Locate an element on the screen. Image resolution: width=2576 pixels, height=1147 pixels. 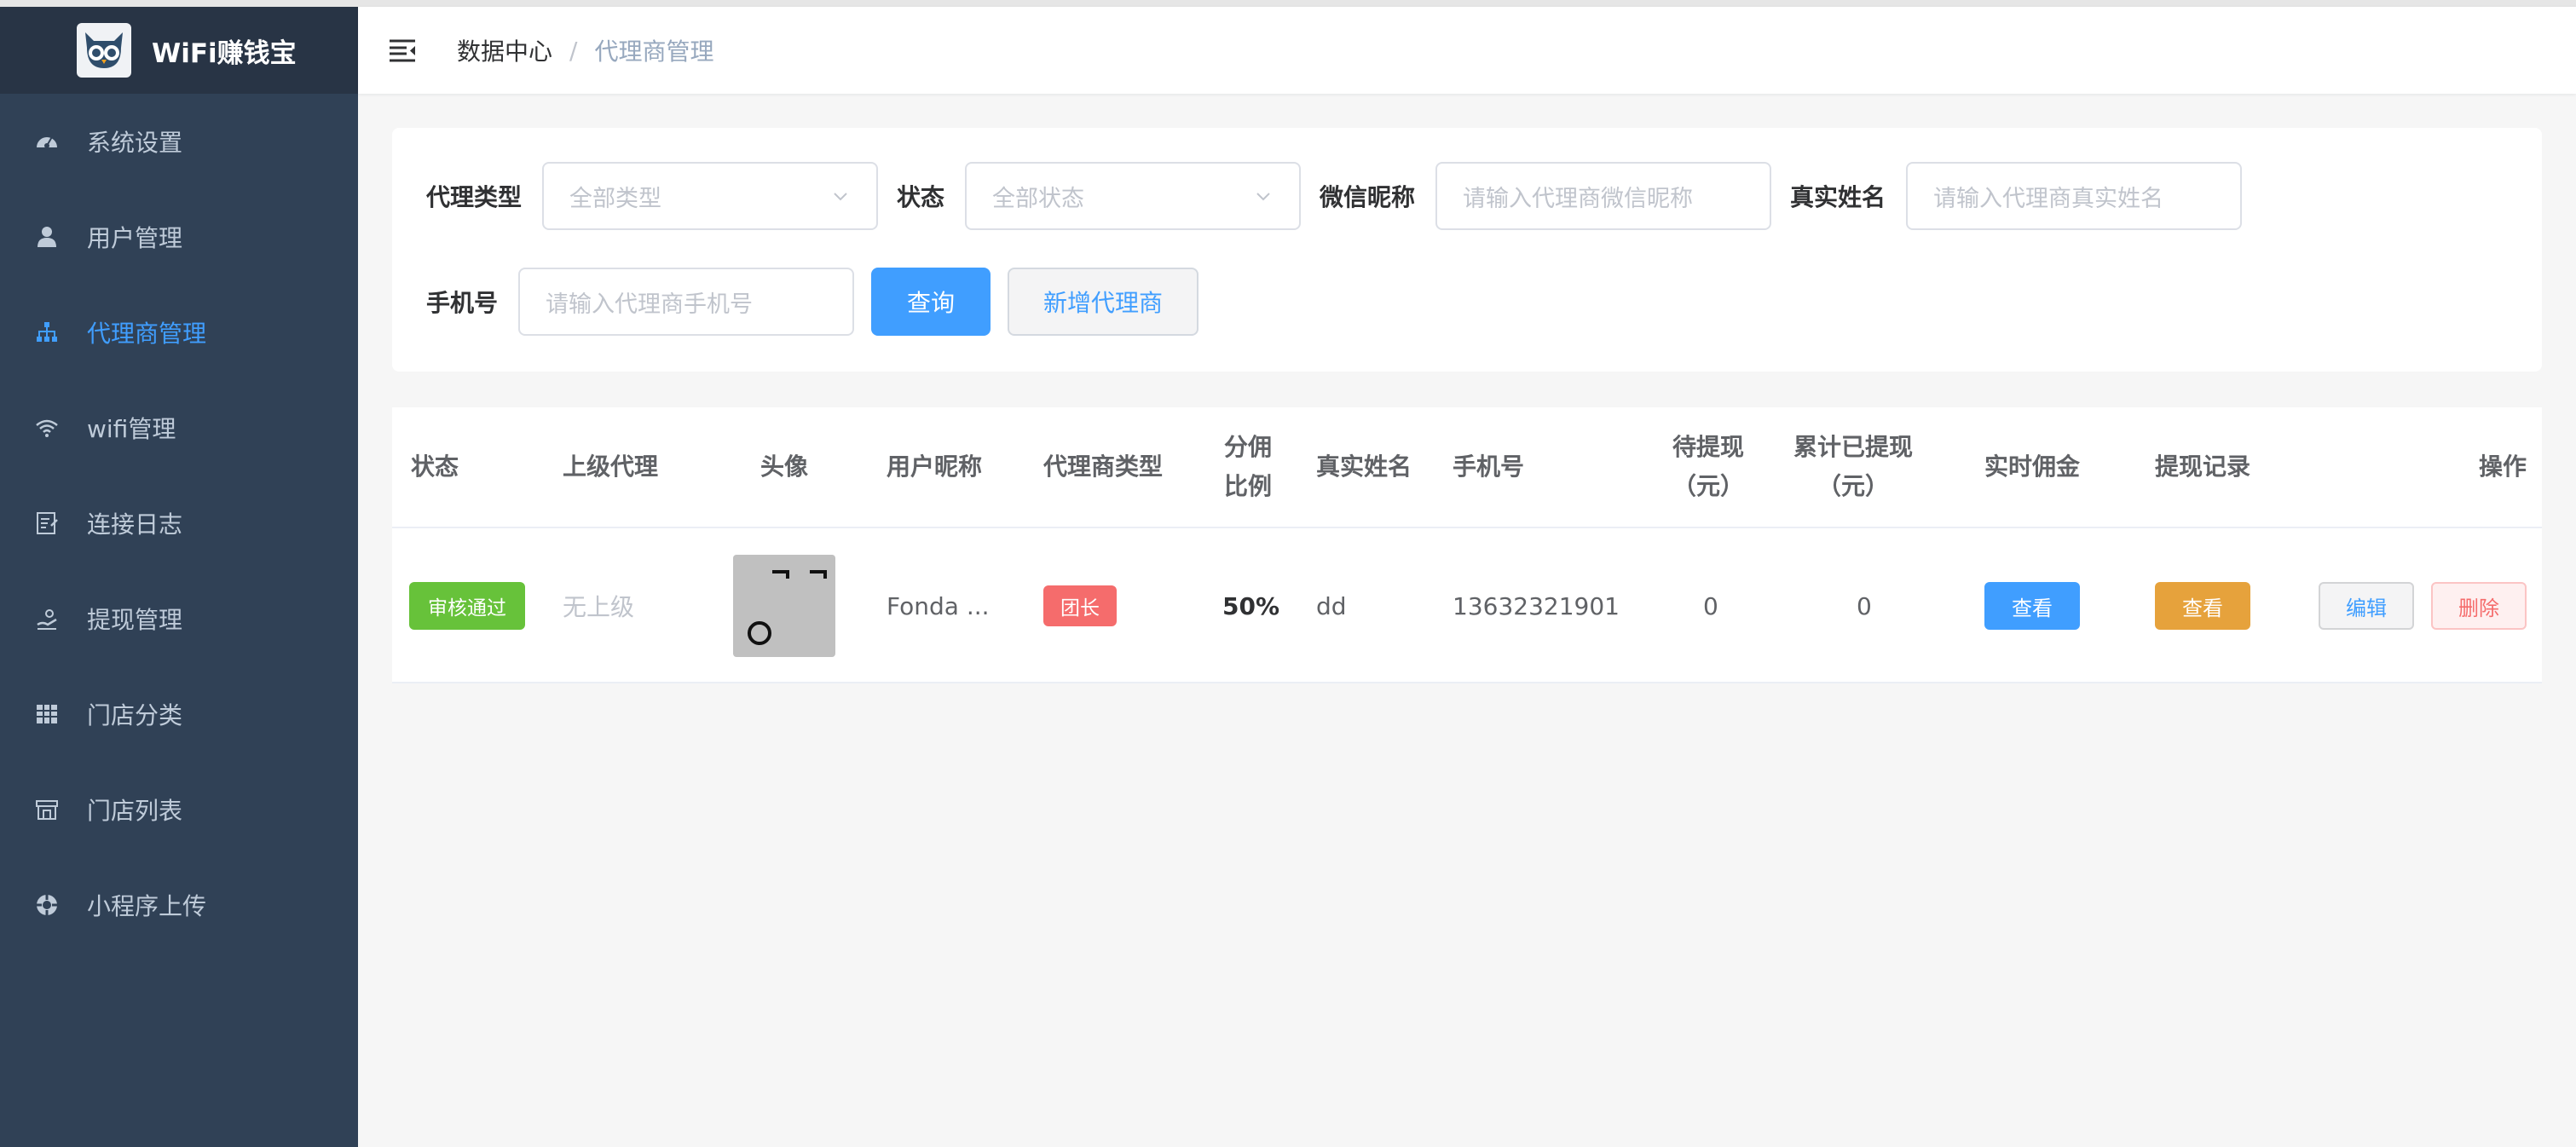
agent-type-label: 代理类型 is located at coordinates (474, 197).